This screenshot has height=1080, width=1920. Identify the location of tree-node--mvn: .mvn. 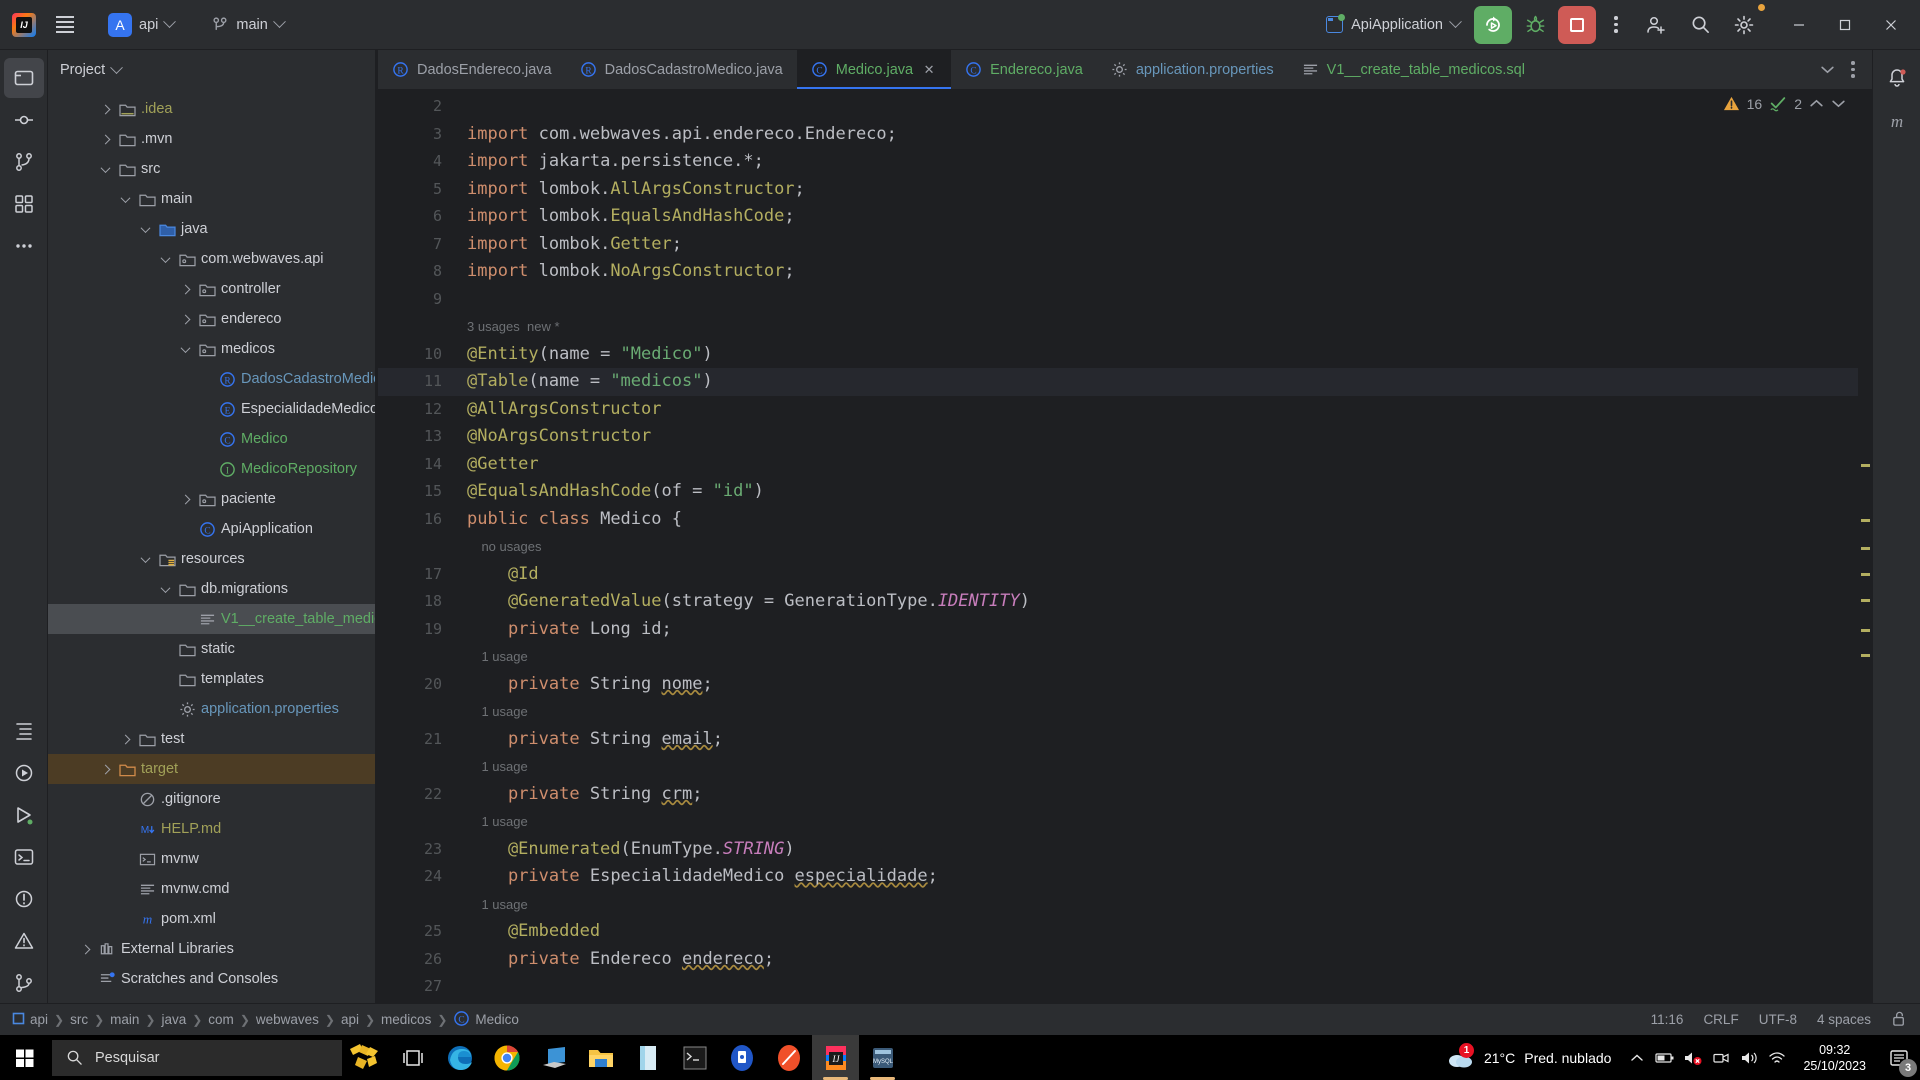
(212, 139).